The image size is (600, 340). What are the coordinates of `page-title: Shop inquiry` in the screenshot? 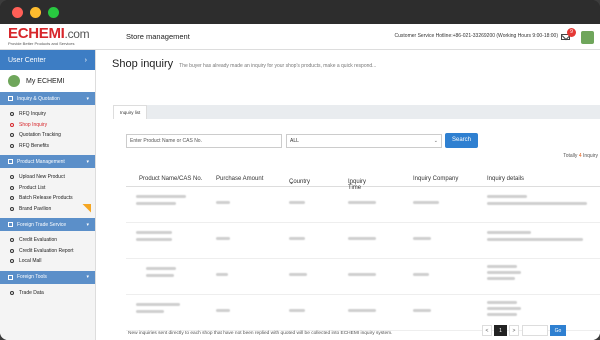 It's located at (143, 64).